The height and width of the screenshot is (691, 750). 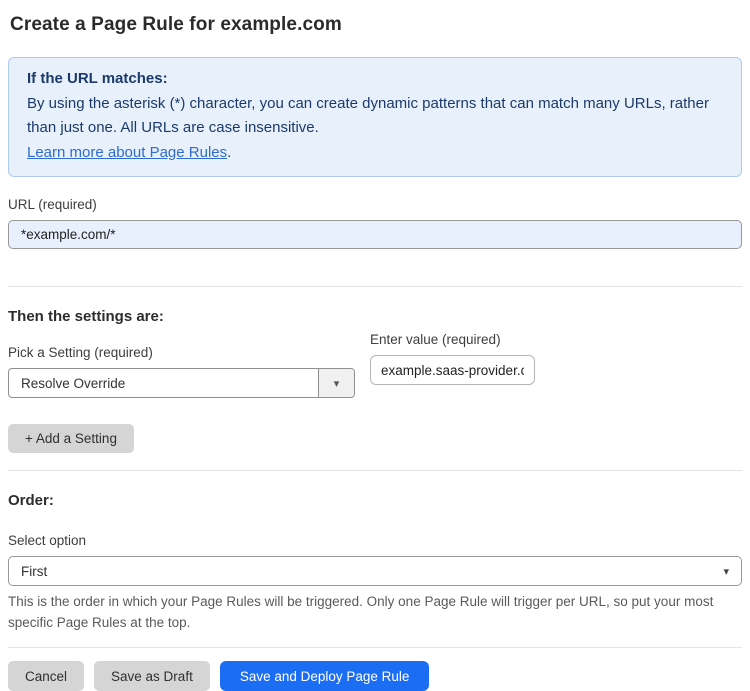 What do you see at coordinates (176, 24) in the screenshot?
I see `page-title: Create a Page Rule for example.com` at bounding box center [176, 24].